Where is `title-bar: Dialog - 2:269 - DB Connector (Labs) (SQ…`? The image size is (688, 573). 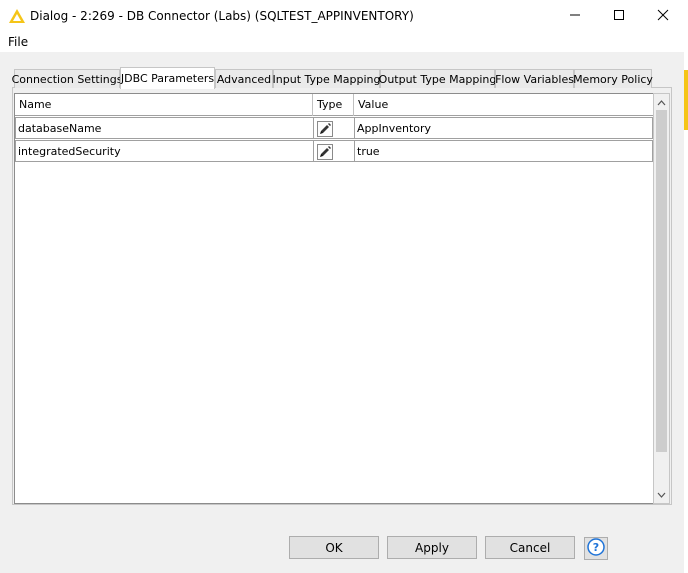
title-bar: Dialog - 2:269 - DB Connector (Labs) (SQ… is located at coordinates (344, 16).